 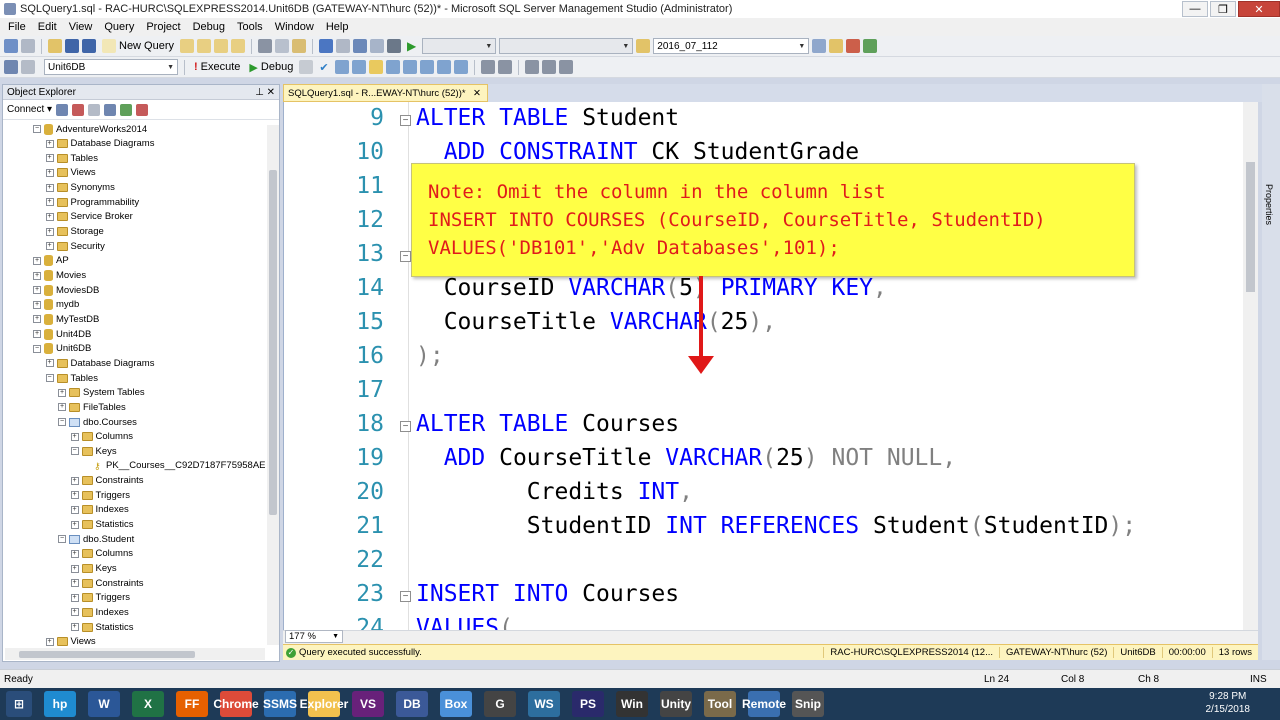 I want to click on restore-button: ❐, so click(x=1223, y=9).